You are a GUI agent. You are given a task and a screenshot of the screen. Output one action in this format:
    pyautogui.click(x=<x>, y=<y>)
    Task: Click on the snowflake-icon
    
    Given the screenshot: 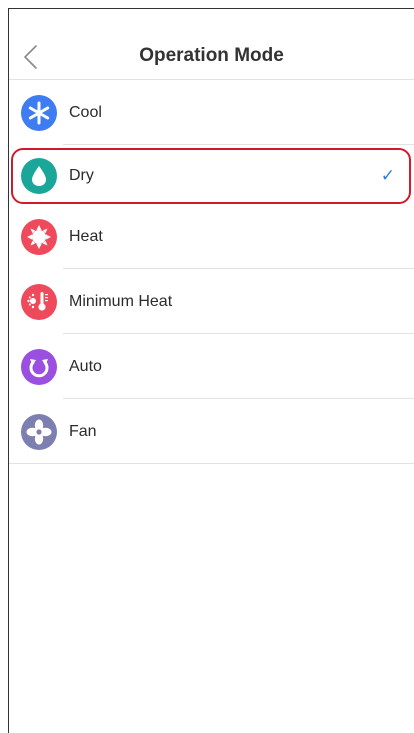 What is the action you would take?
    pyautogui.click(x=39, y=112)
    